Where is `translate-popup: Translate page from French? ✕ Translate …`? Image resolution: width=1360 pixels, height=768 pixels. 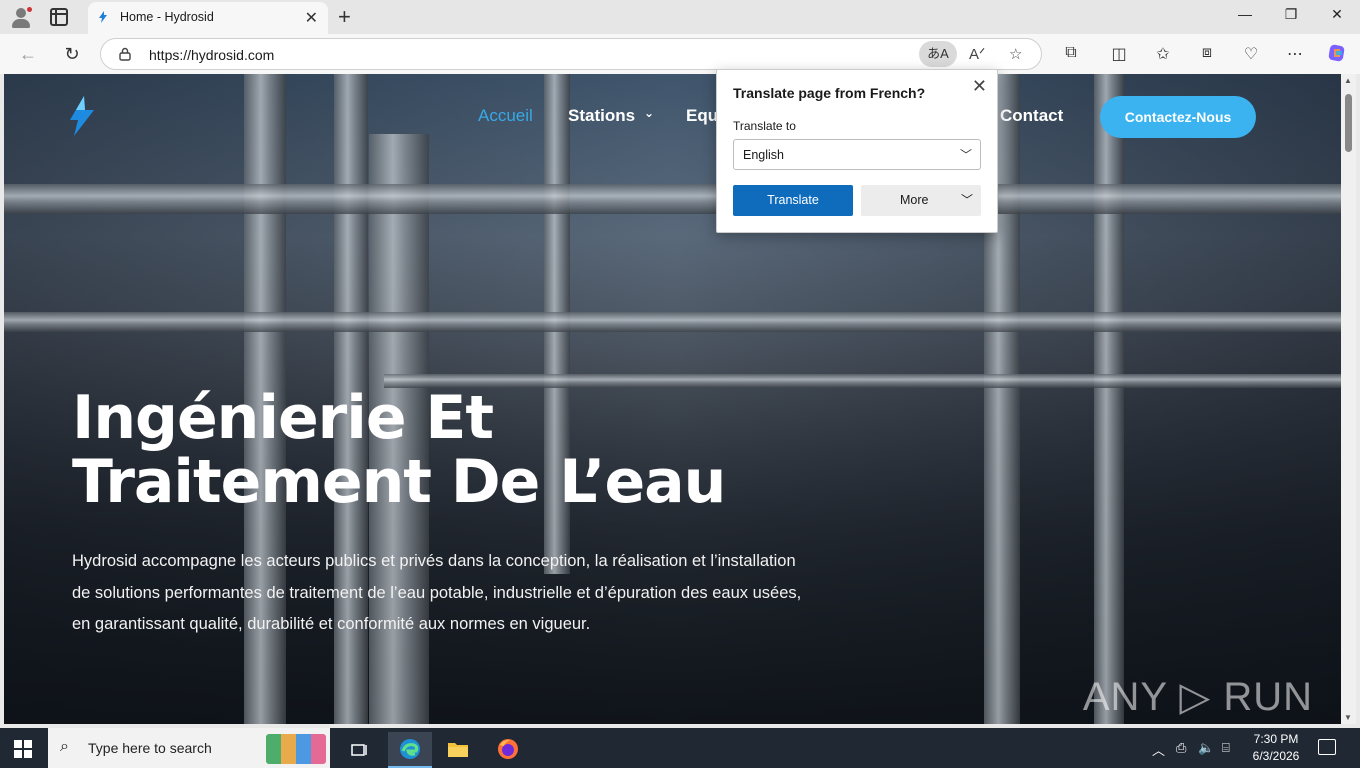 translate-popup: Translate page from French? ✕ Translate … is located at coordinates (857, 151).